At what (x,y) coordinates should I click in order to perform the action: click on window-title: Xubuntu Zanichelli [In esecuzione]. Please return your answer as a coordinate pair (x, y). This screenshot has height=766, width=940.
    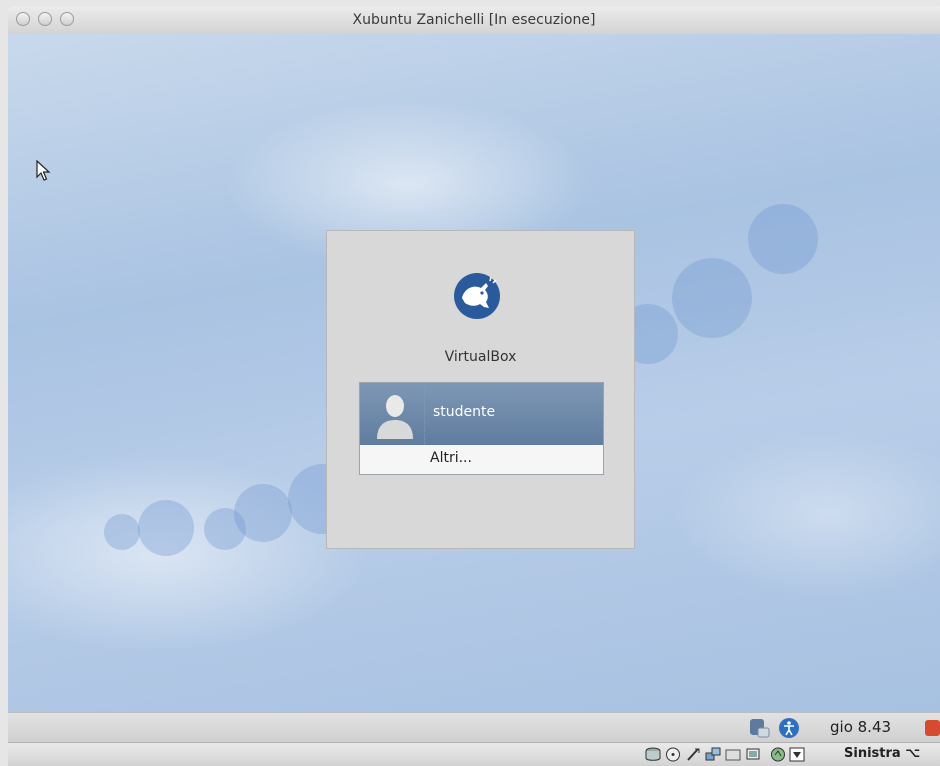
    Looking at the image, I should click on (474, 20).